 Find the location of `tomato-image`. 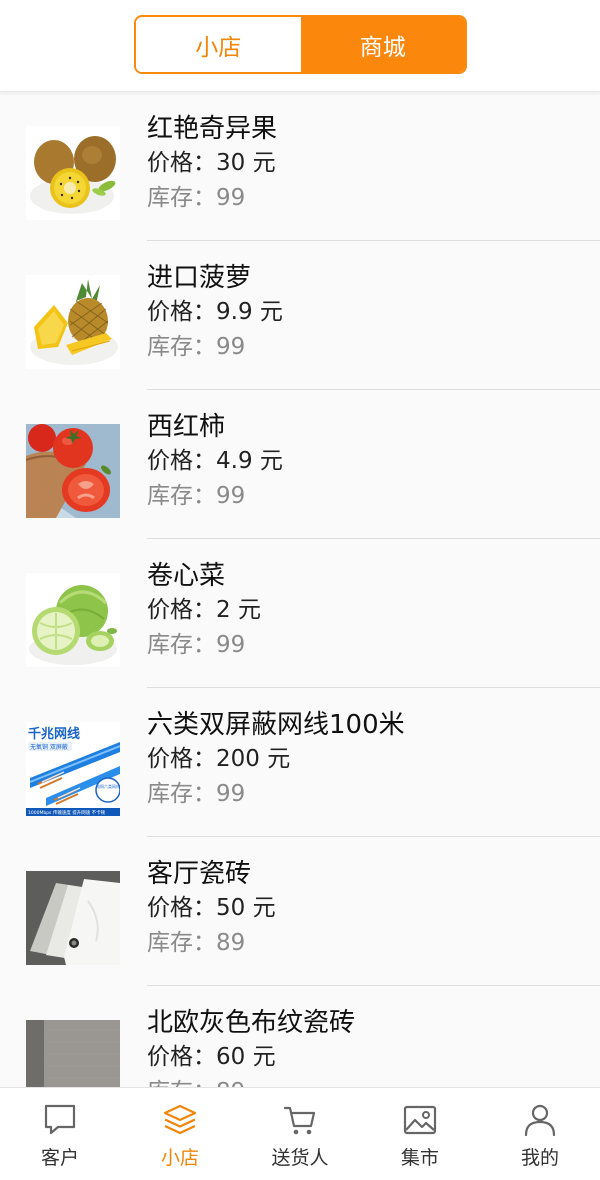

tomato-image is located at coordinates (73, 471).